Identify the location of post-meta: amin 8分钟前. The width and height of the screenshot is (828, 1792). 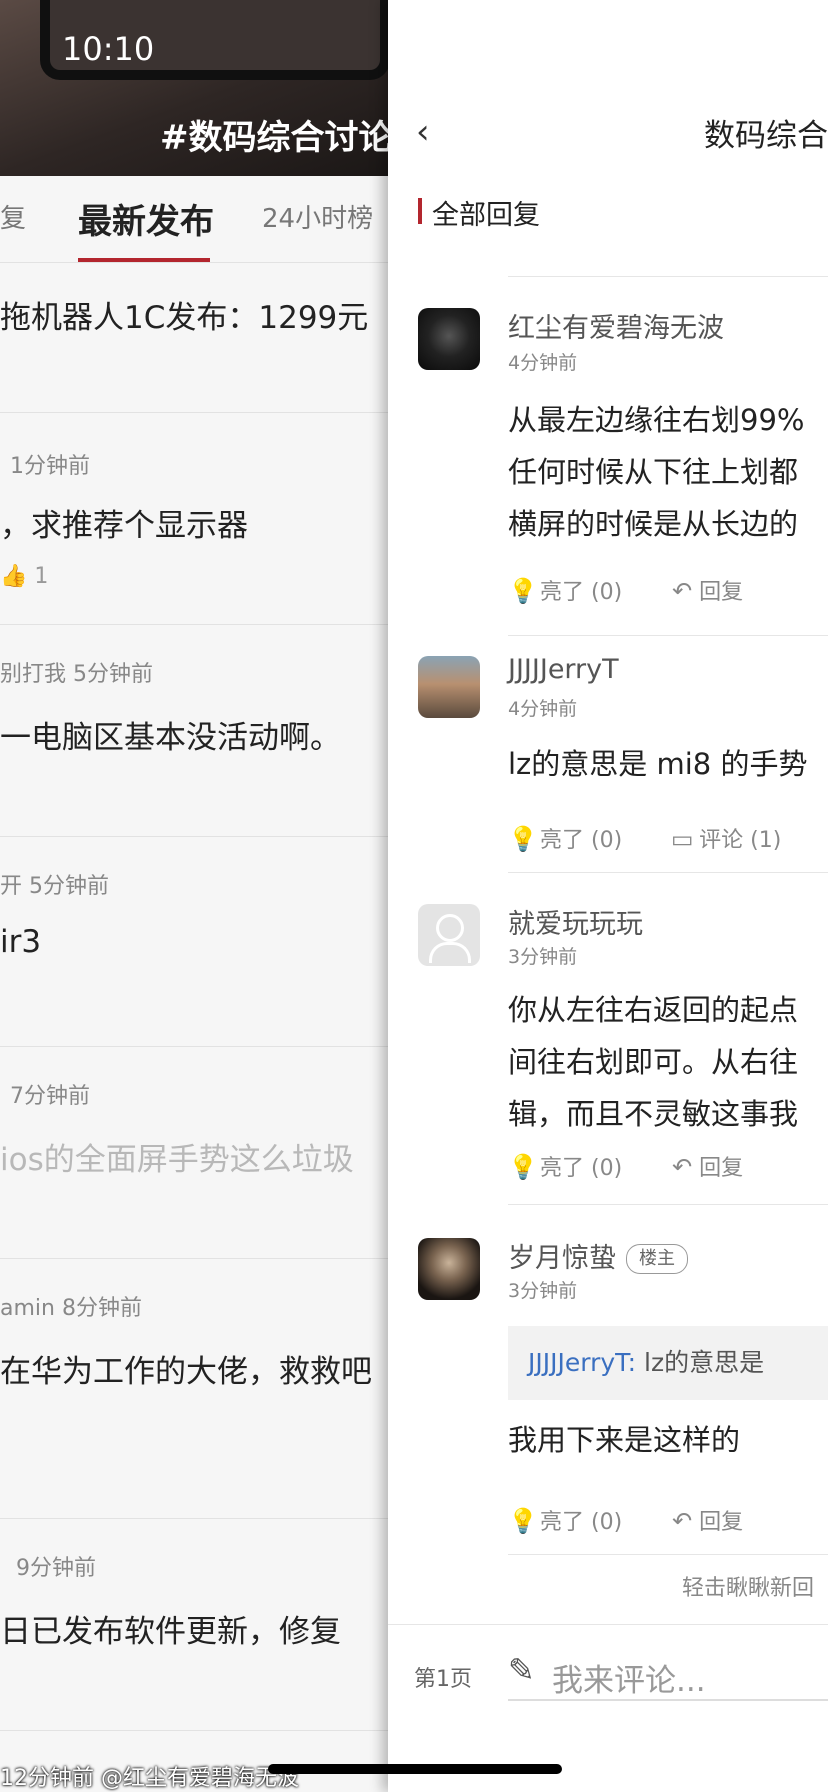
(71, 1308).